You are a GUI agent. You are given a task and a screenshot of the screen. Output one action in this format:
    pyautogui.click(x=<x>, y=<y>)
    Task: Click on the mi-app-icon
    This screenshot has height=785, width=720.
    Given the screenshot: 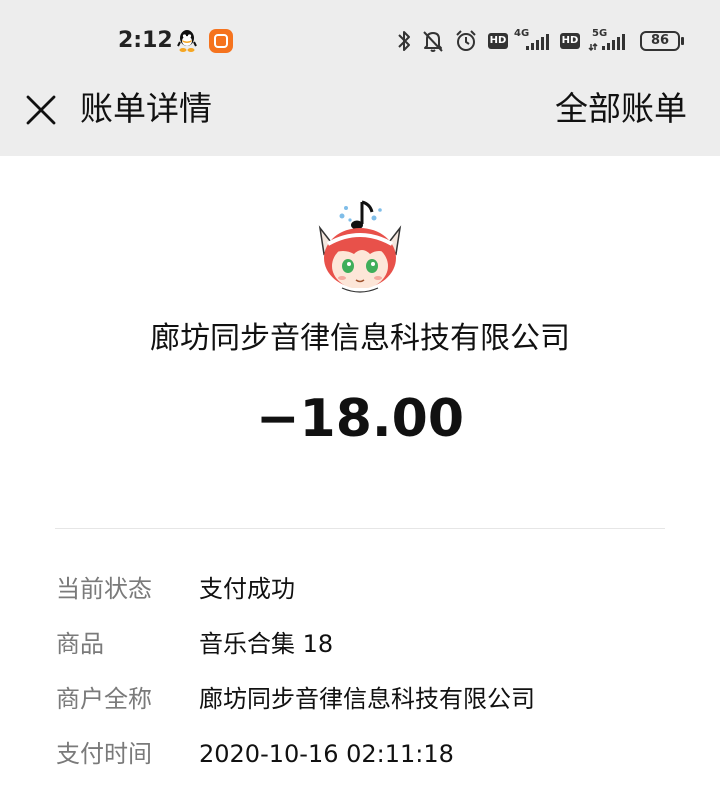 What is the action you would take?
    pyautogui.click(x=221, y=41)
    